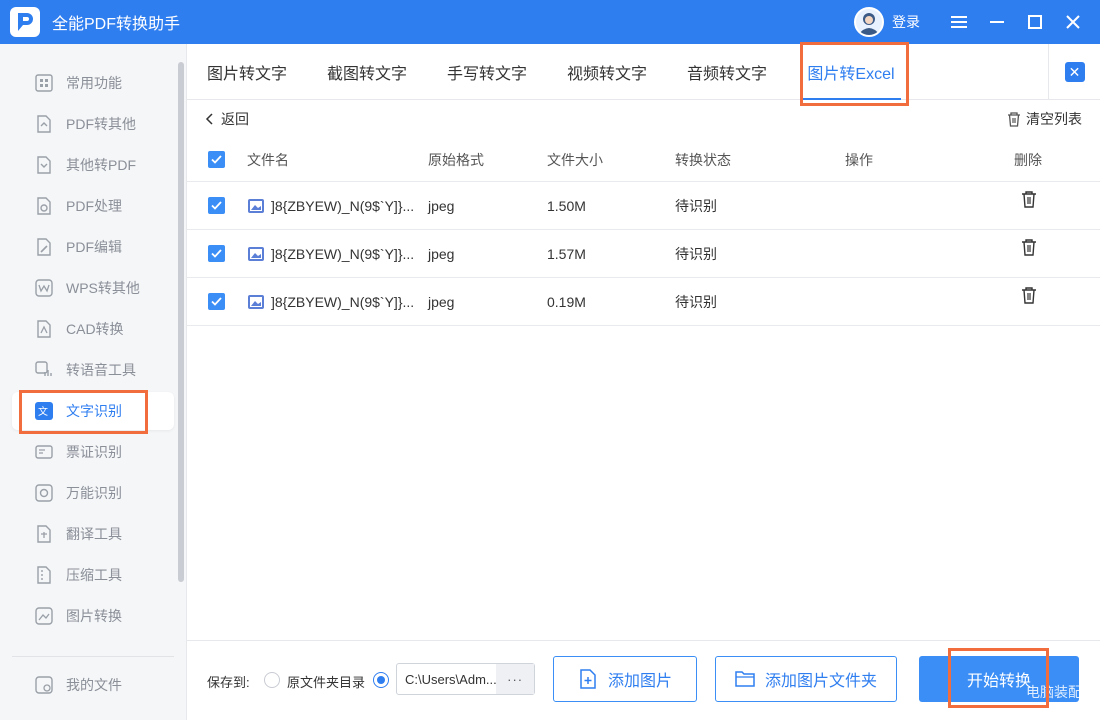  I want to click on sidebar-item-label: 票证识别, so click(94, 452).